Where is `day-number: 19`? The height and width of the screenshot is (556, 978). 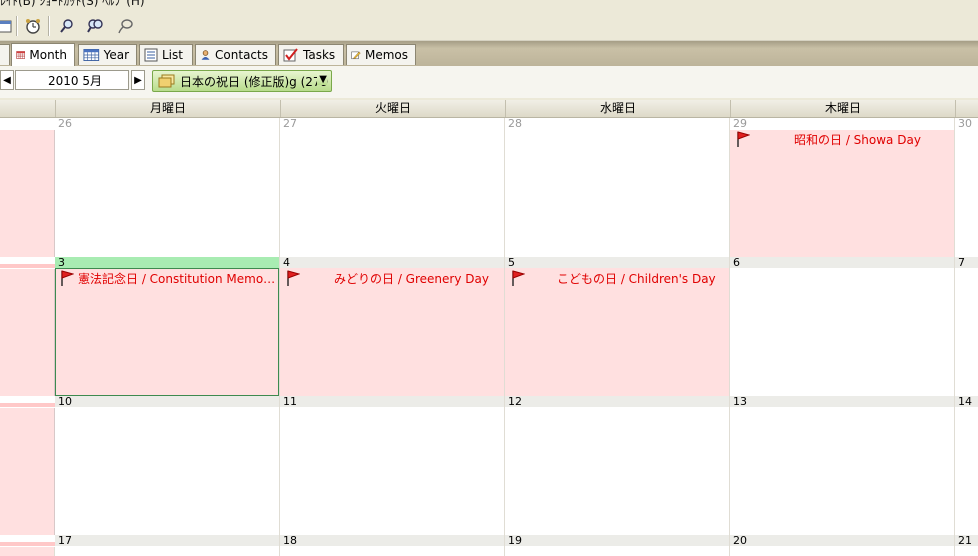
day-number: 19 is located at coordinates (617, 540).